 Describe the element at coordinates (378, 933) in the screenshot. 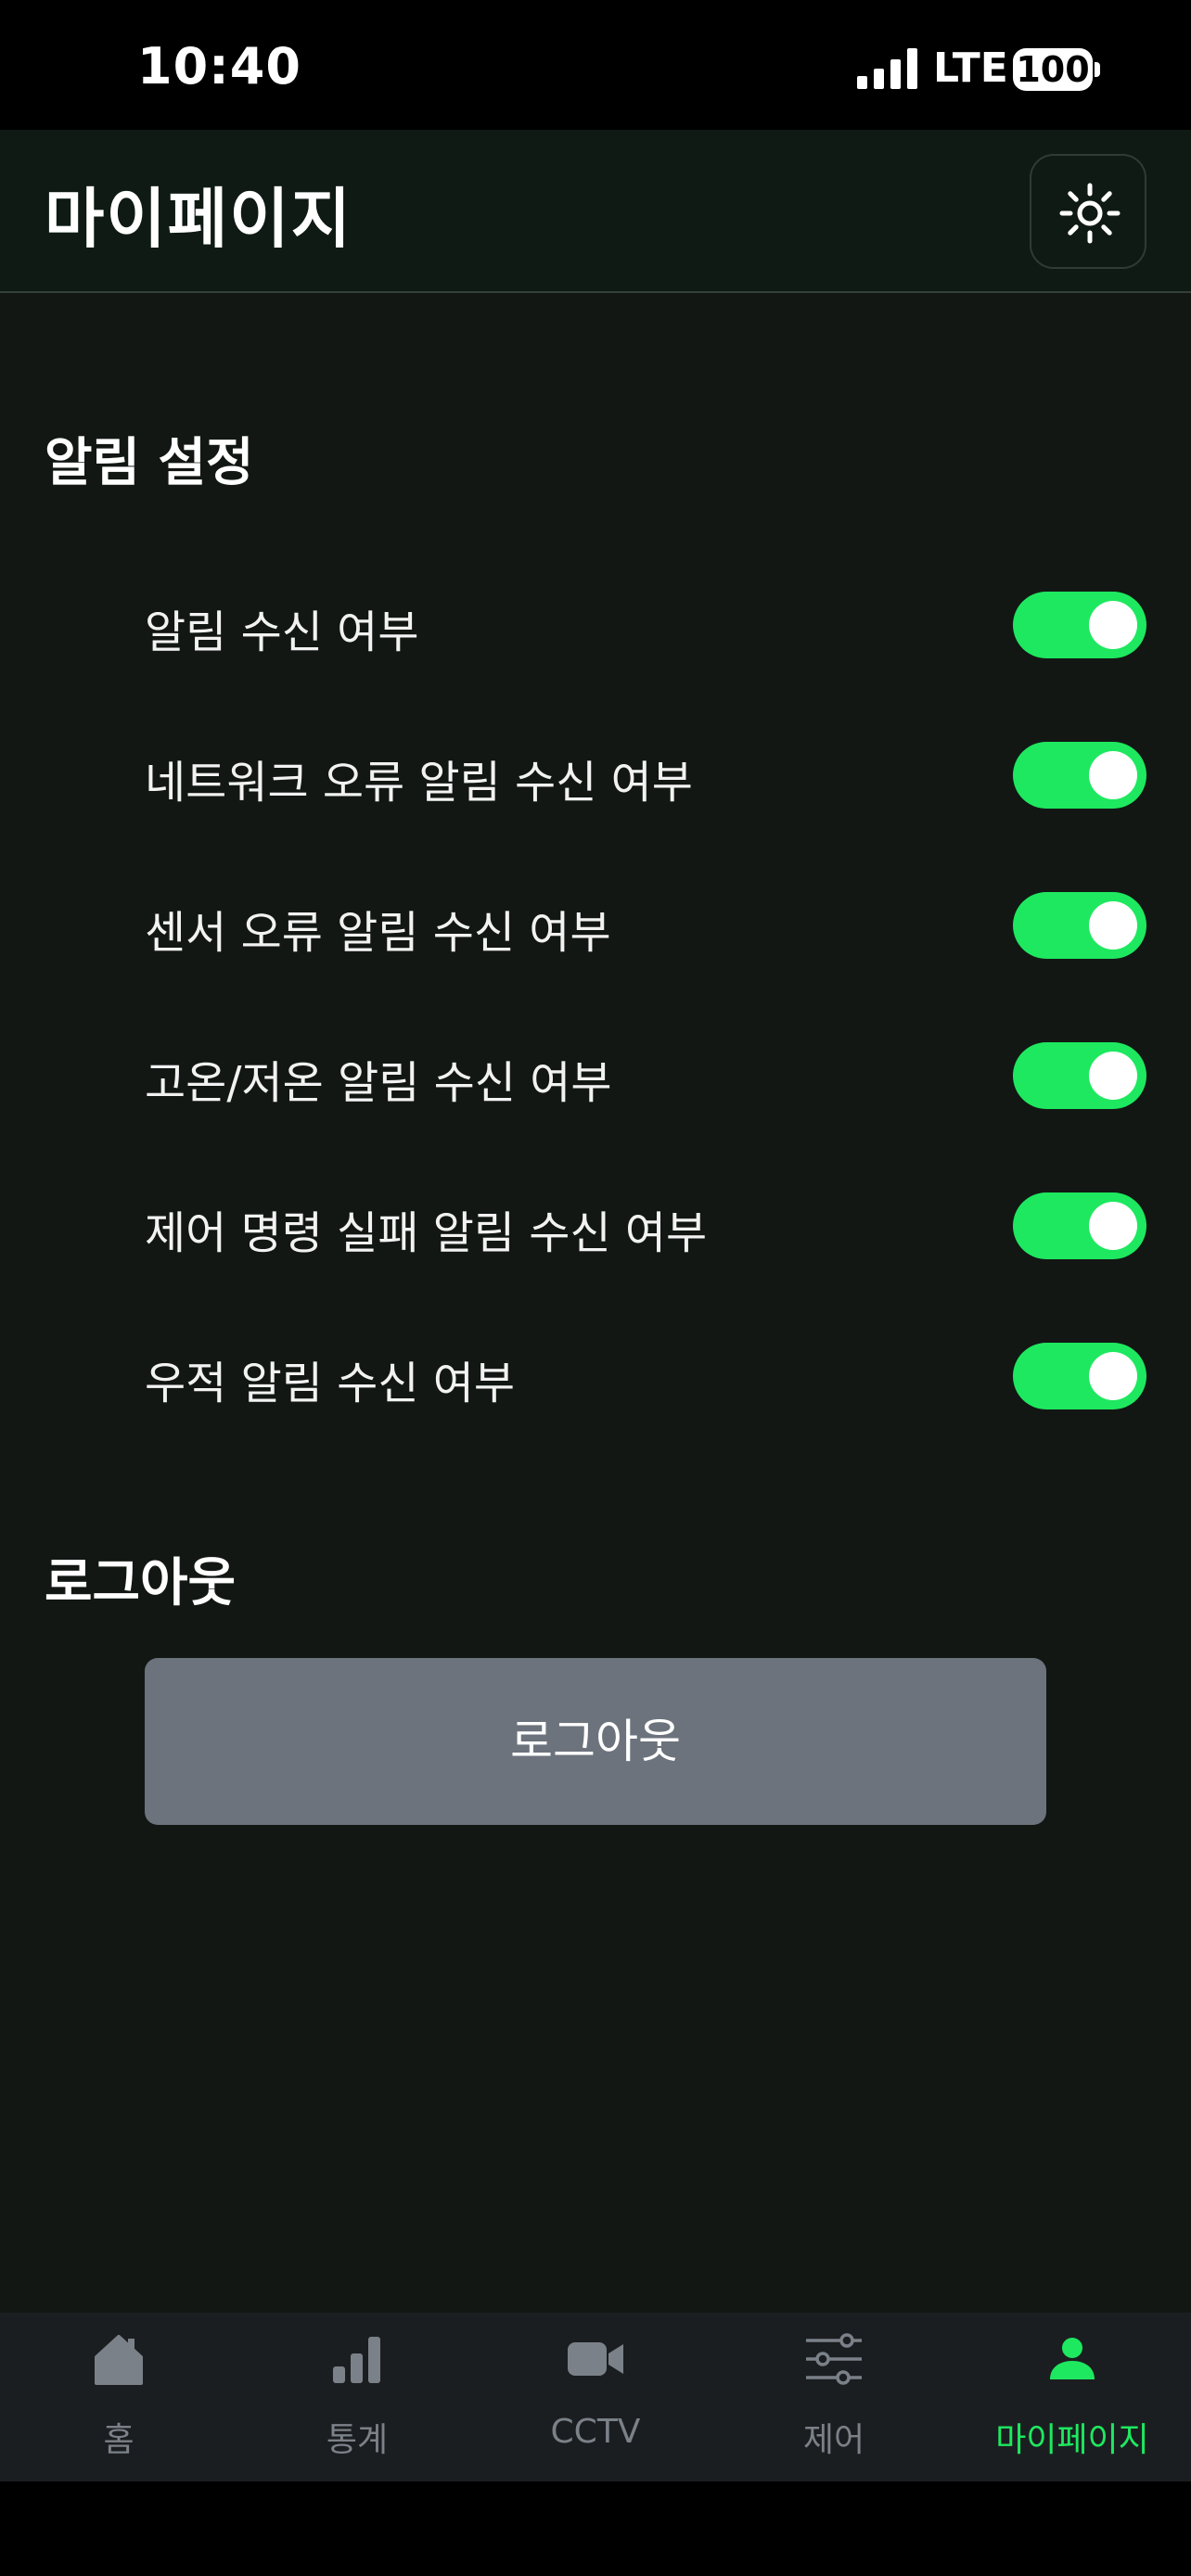

I see `setting-label: 센서 오류 알림 수신 여부` at that location.